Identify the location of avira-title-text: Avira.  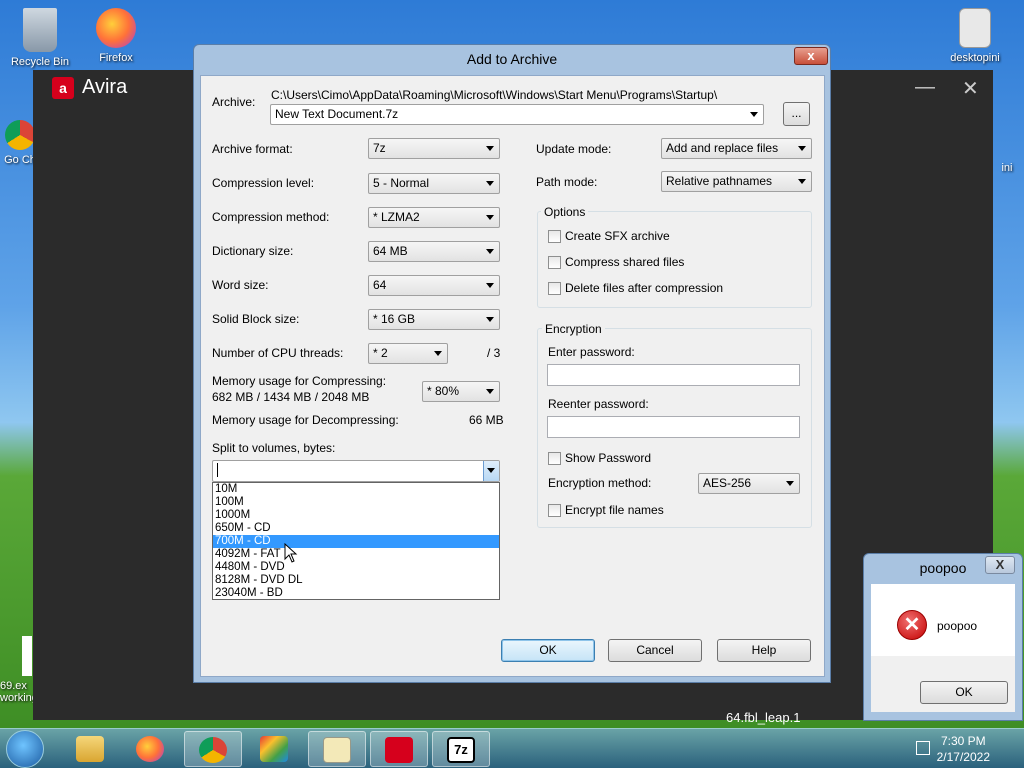
(105, 87).